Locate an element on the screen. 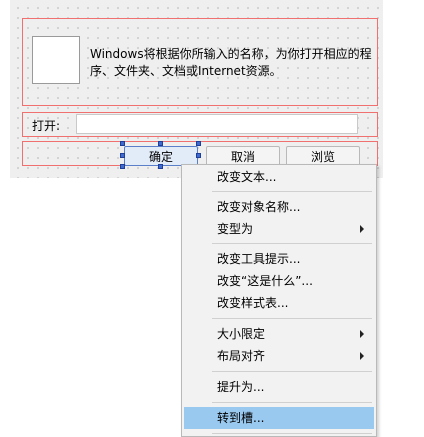 The image size is (424, 437). menu-item-morph-into: 变型为 is located at coordinates (279, 229).